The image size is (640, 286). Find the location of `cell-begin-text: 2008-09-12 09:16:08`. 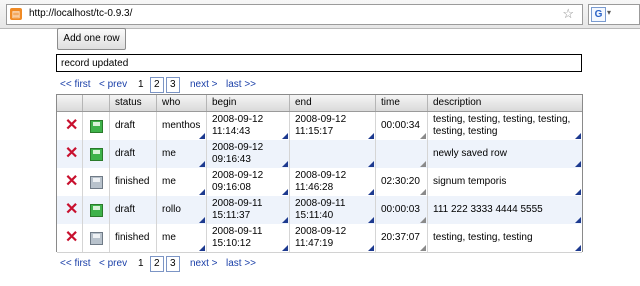

cell-begin-text: 2008-09-12 09:16:08 is located at coordinates (238, 181).